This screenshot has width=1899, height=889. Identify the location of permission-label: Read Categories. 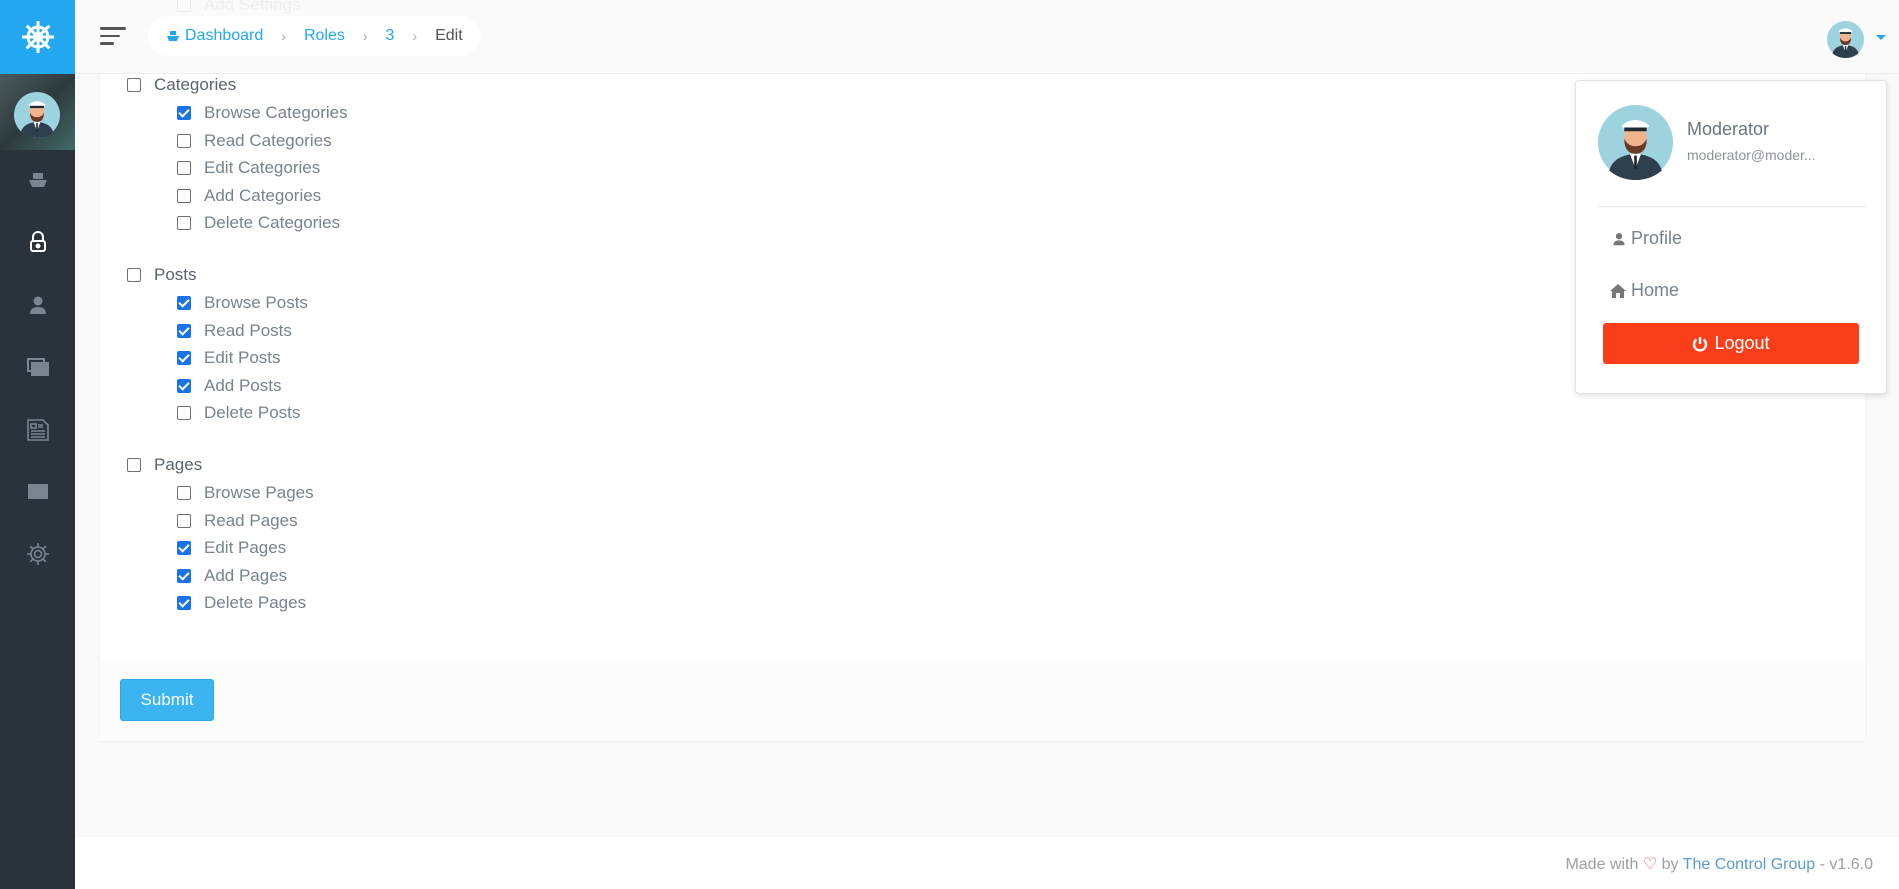
(268, 140).